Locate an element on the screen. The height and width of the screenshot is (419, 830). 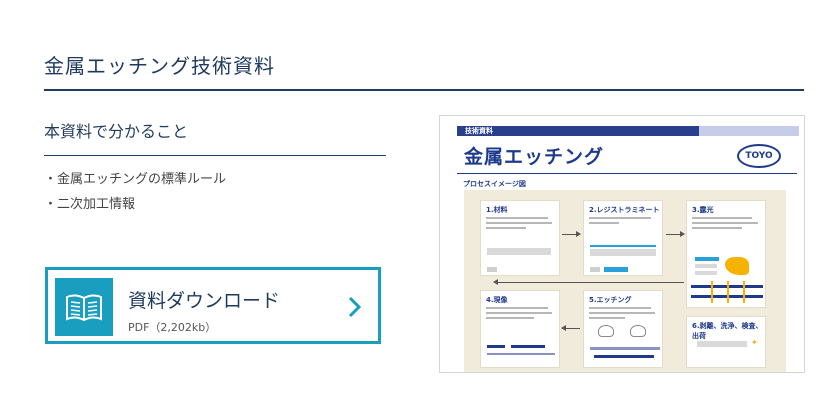
step-card: 4.現像 is located at coordinates (520, 329).